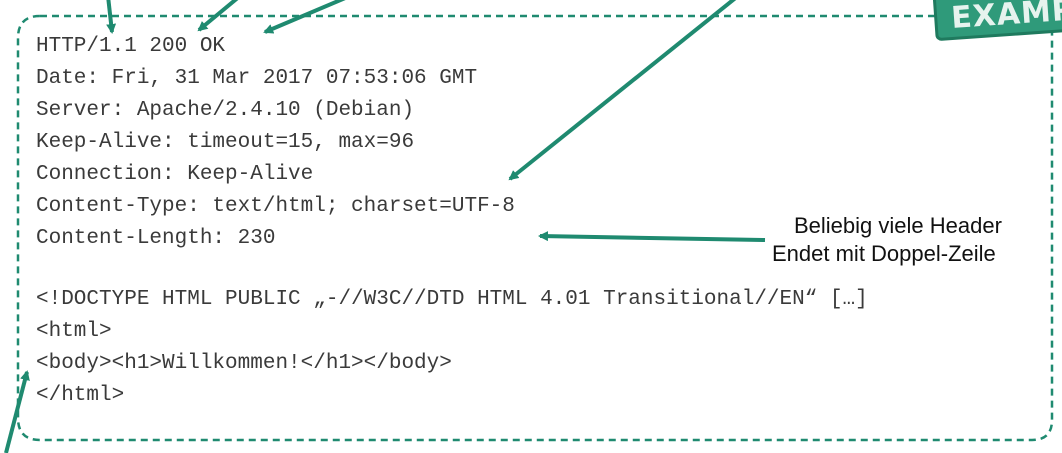 This screenshot has height=453, width=1062. I want to click on header-line: Keep-Alive: timeout=15, max=96, so click(225, 142).